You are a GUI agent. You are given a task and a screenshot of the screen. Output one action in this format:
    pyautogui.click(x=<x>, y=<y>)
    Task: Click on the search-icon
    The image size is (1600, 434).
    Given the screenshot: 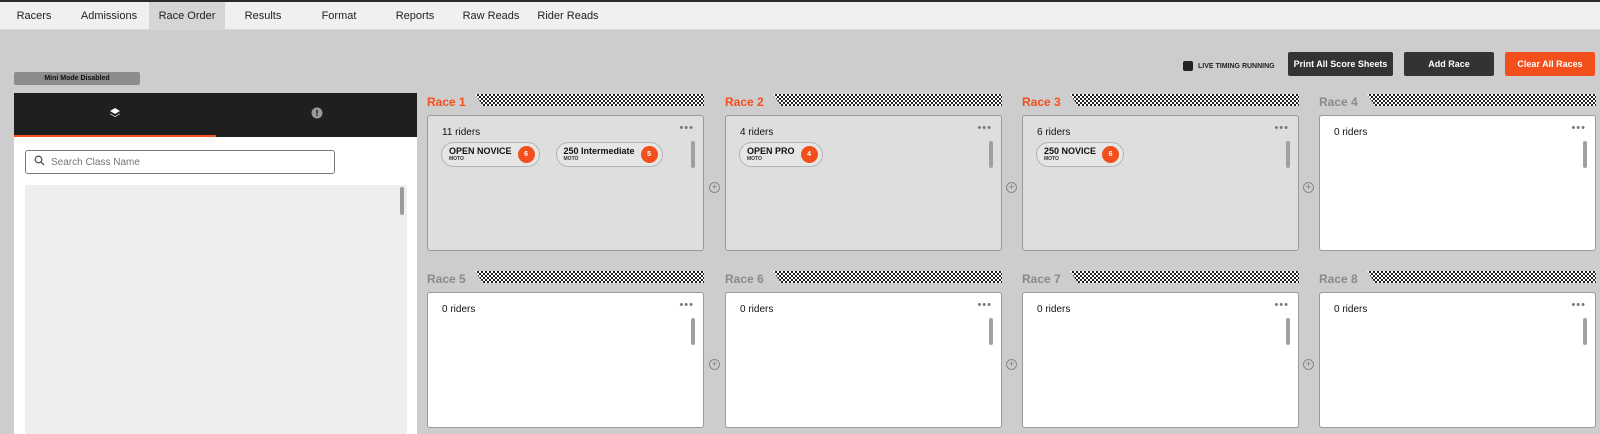 What is the action you would take?
    pyautogui.click(x=39, y=162)
    